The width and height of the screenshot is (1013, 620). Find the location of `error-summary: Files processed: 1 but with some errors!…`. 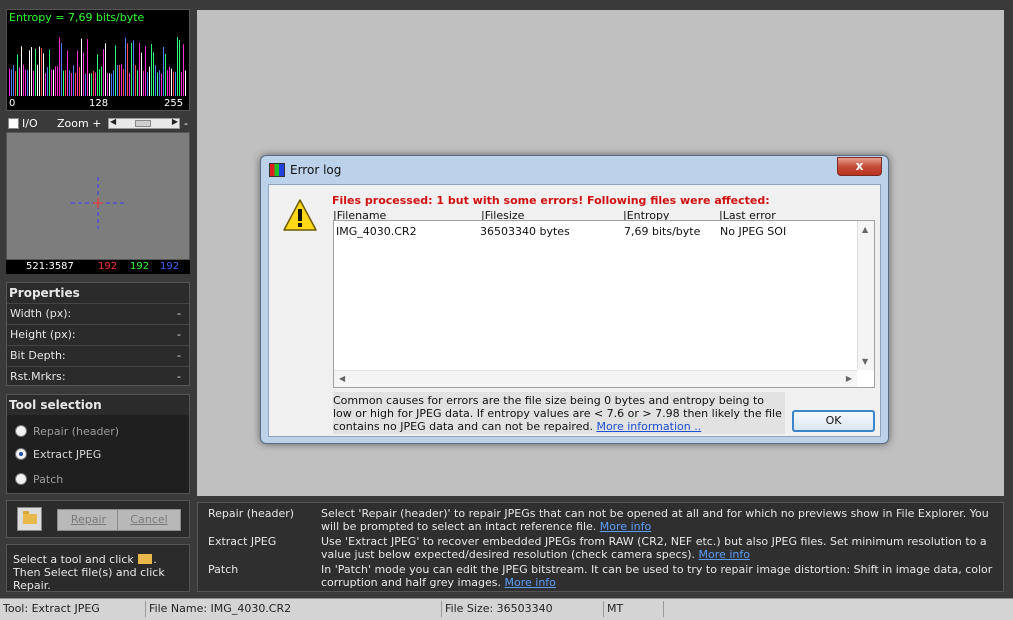

error-summary: Files processed: 1 but with some errors!… is located at coordinates (551, 200).